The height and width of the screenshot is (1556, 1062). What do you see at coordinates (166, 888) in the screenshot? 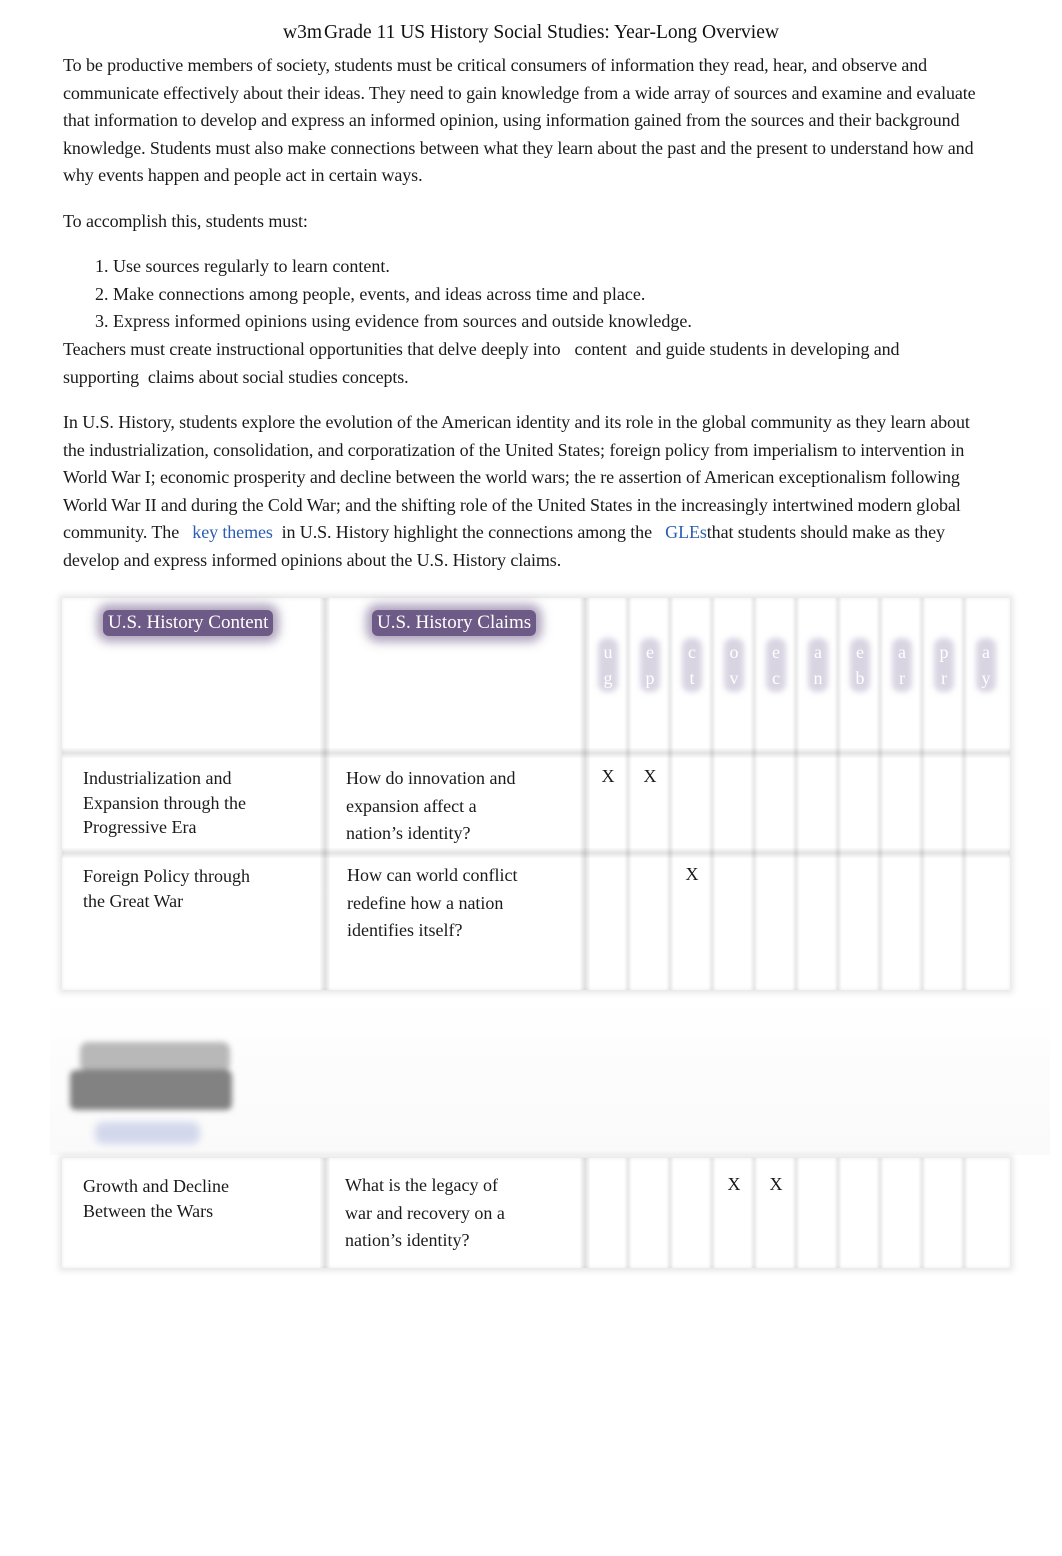
I see `content-cell: Foreign Policy through the Great War` at bounding box center [166, 888].